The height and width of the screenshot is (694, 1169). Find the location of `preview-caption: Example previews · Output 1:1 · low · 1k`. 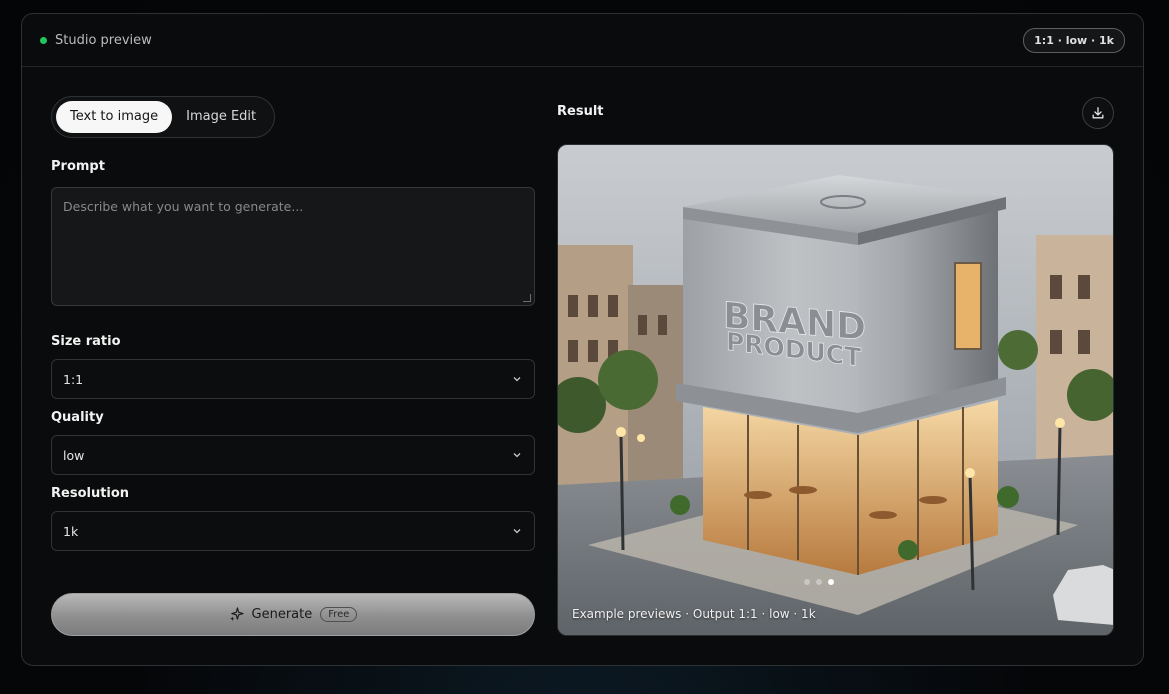

preview-caption: Example previews · Output 1:1 · low · 1k is located at coordinates (694, 614).